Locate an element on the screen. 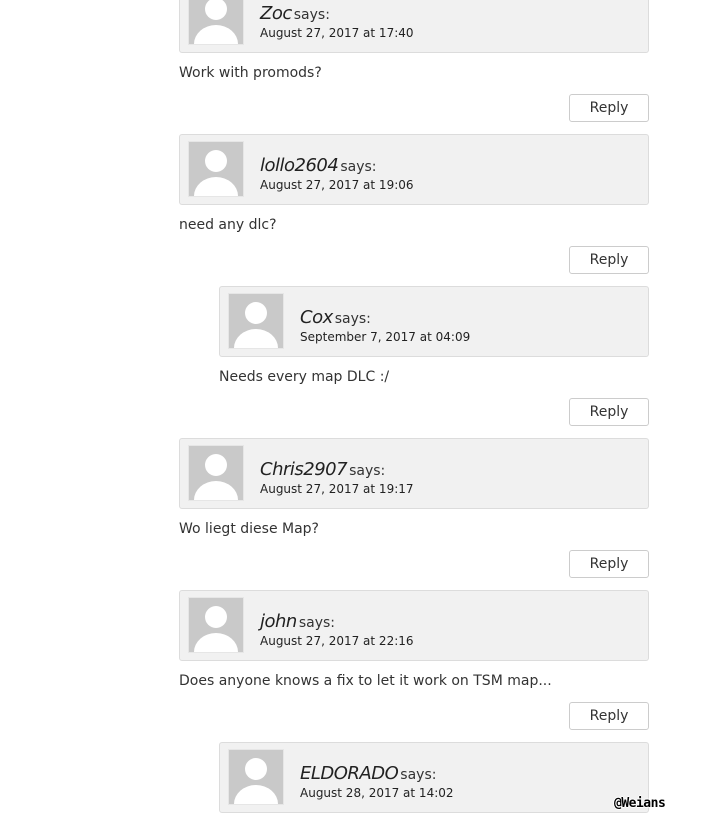 The width and height of the screenshot is (704, 826). watermark: @Weians is located at coordinates (640, 803).